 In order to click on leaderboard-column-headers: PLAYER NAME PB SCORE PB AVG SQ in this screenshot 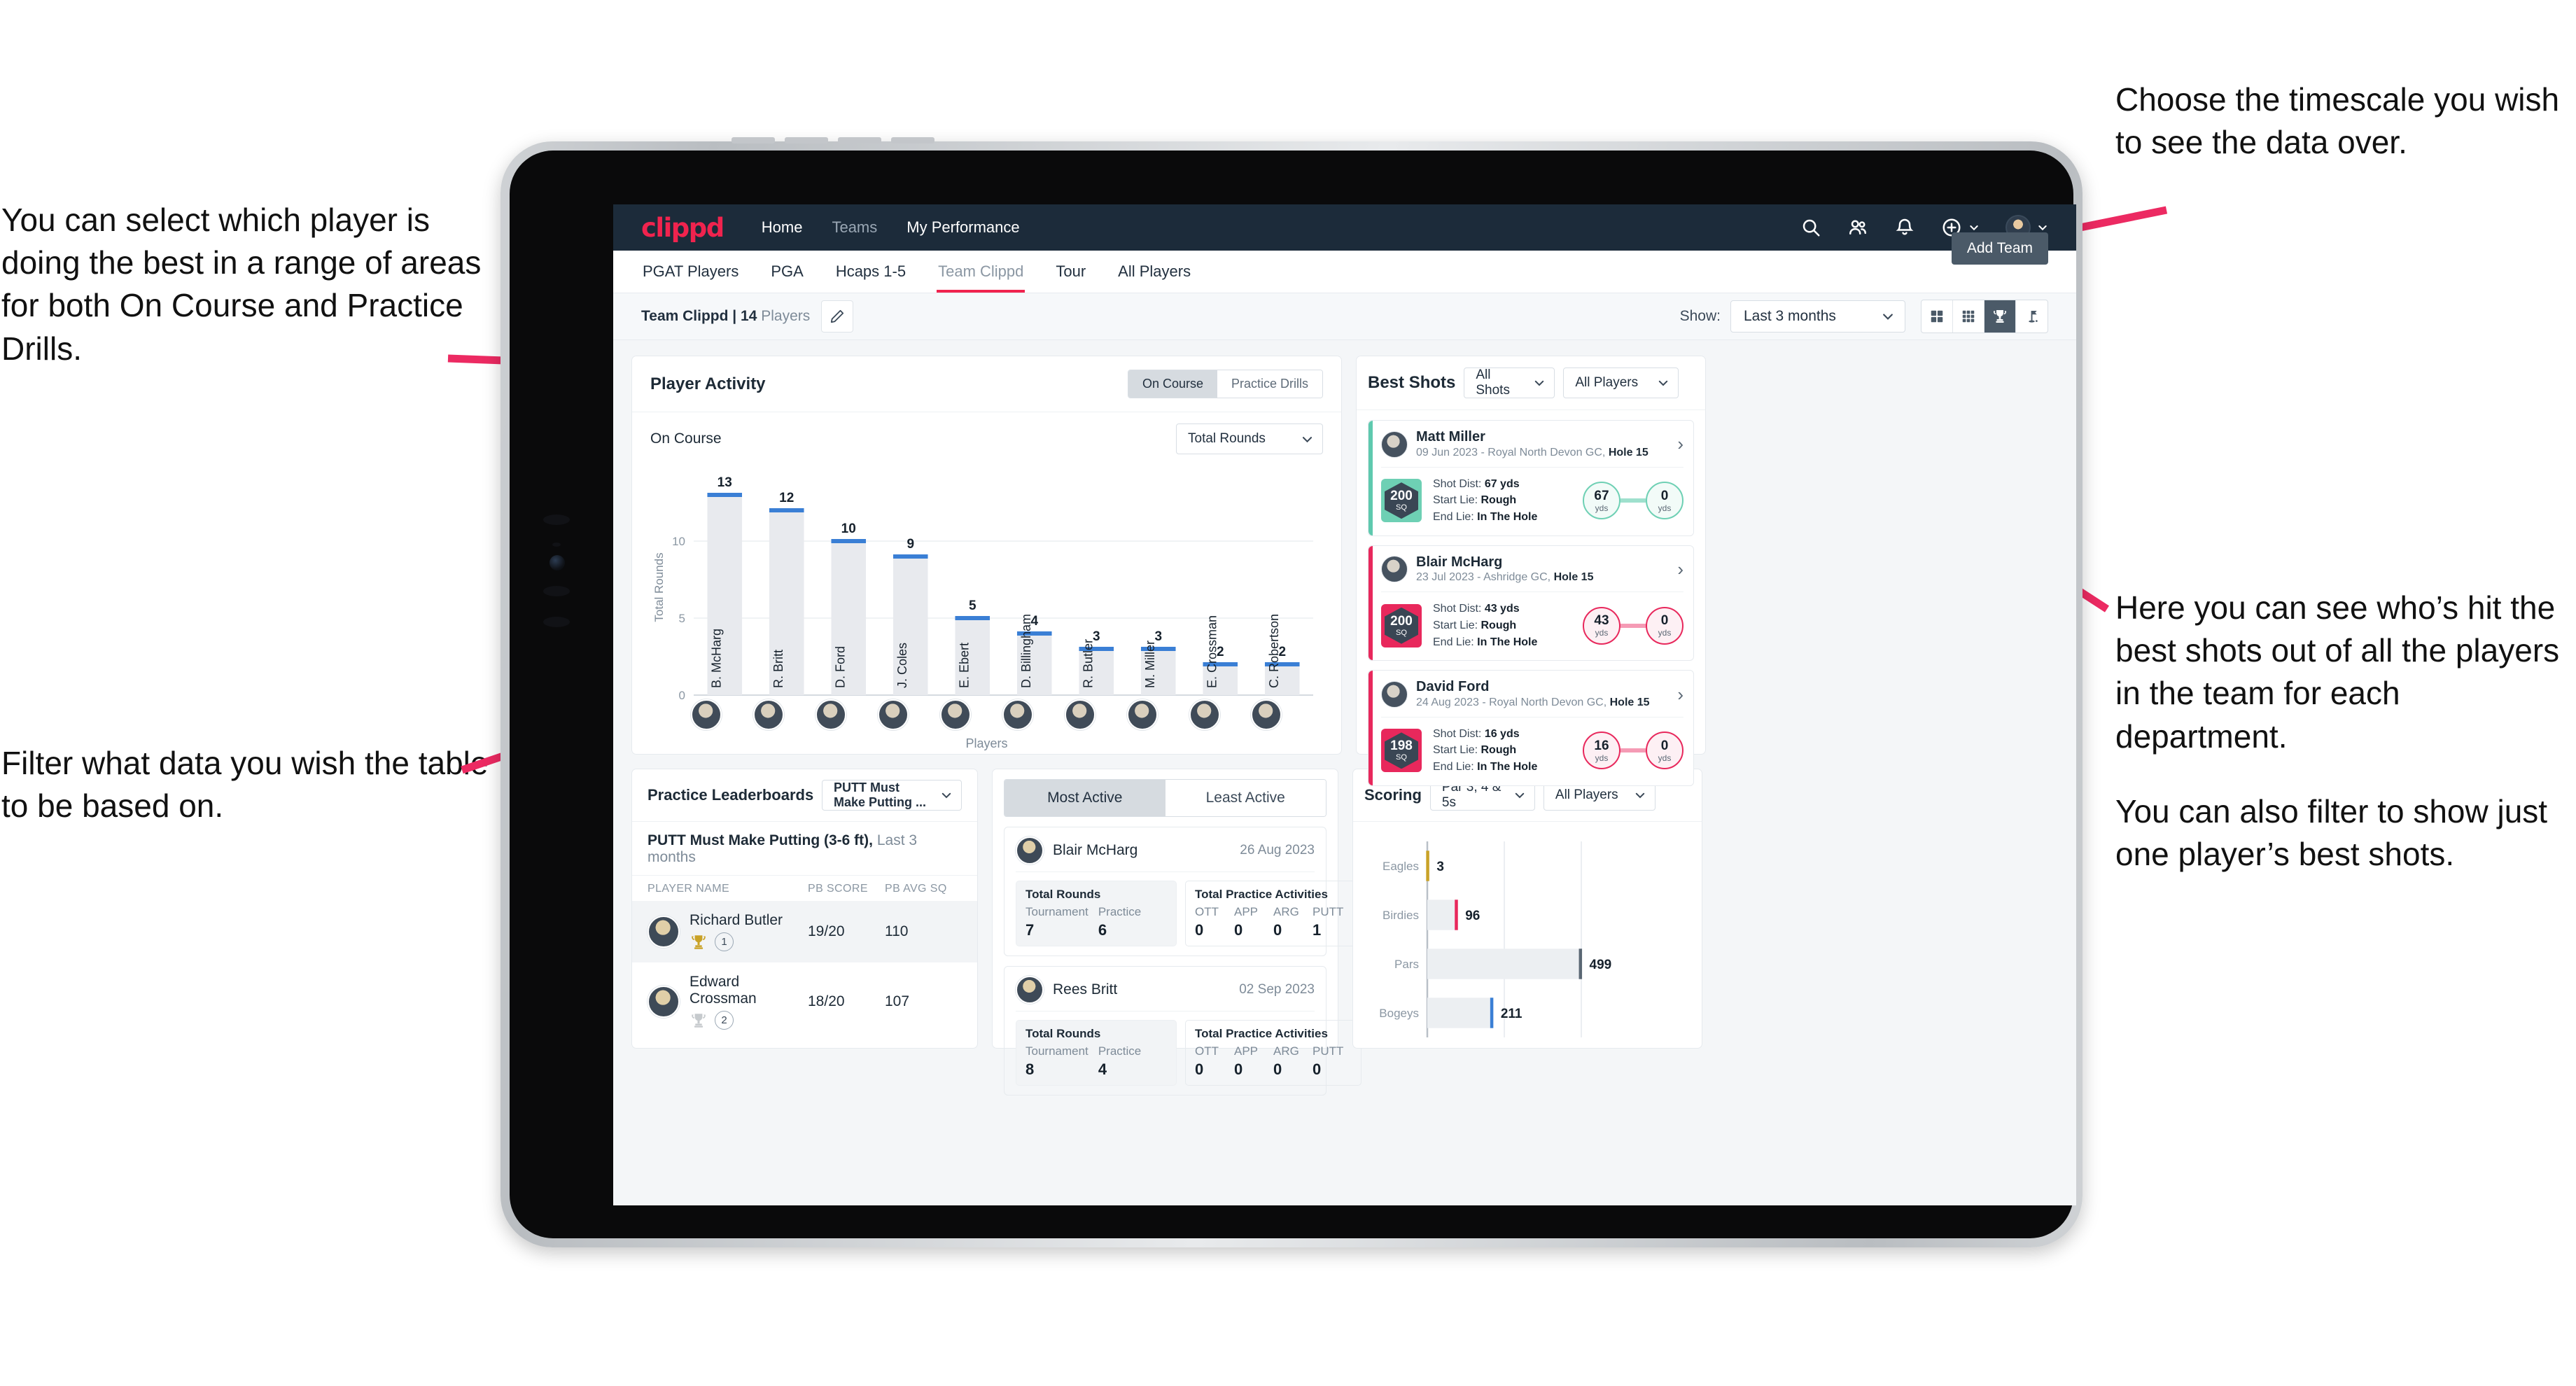, I will do `click(804, 888)`.